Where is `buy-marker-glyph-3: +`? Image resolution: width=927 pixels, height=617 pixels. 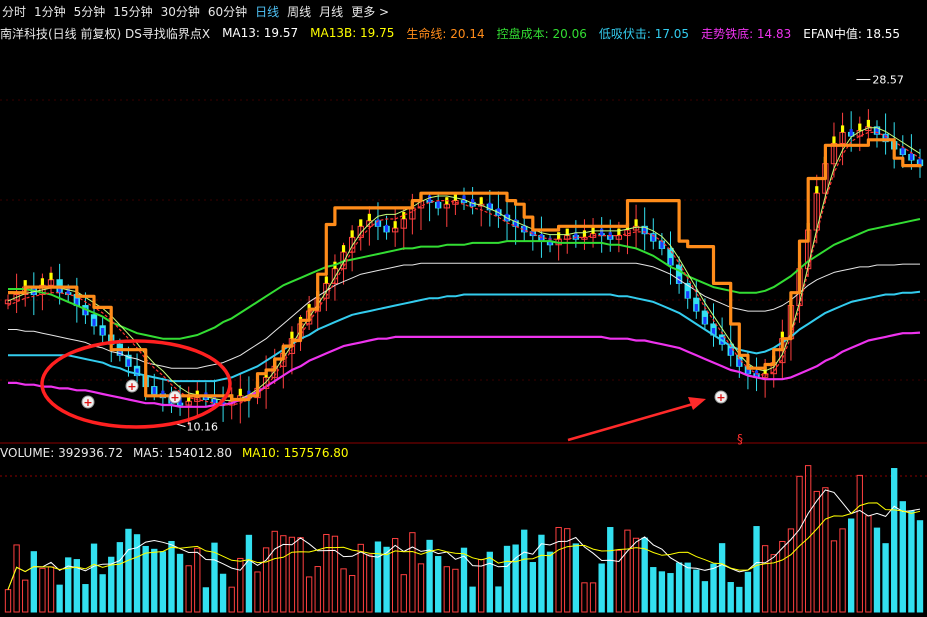 buy-marker-glyph-3: + is located at coordinates (720, 397).